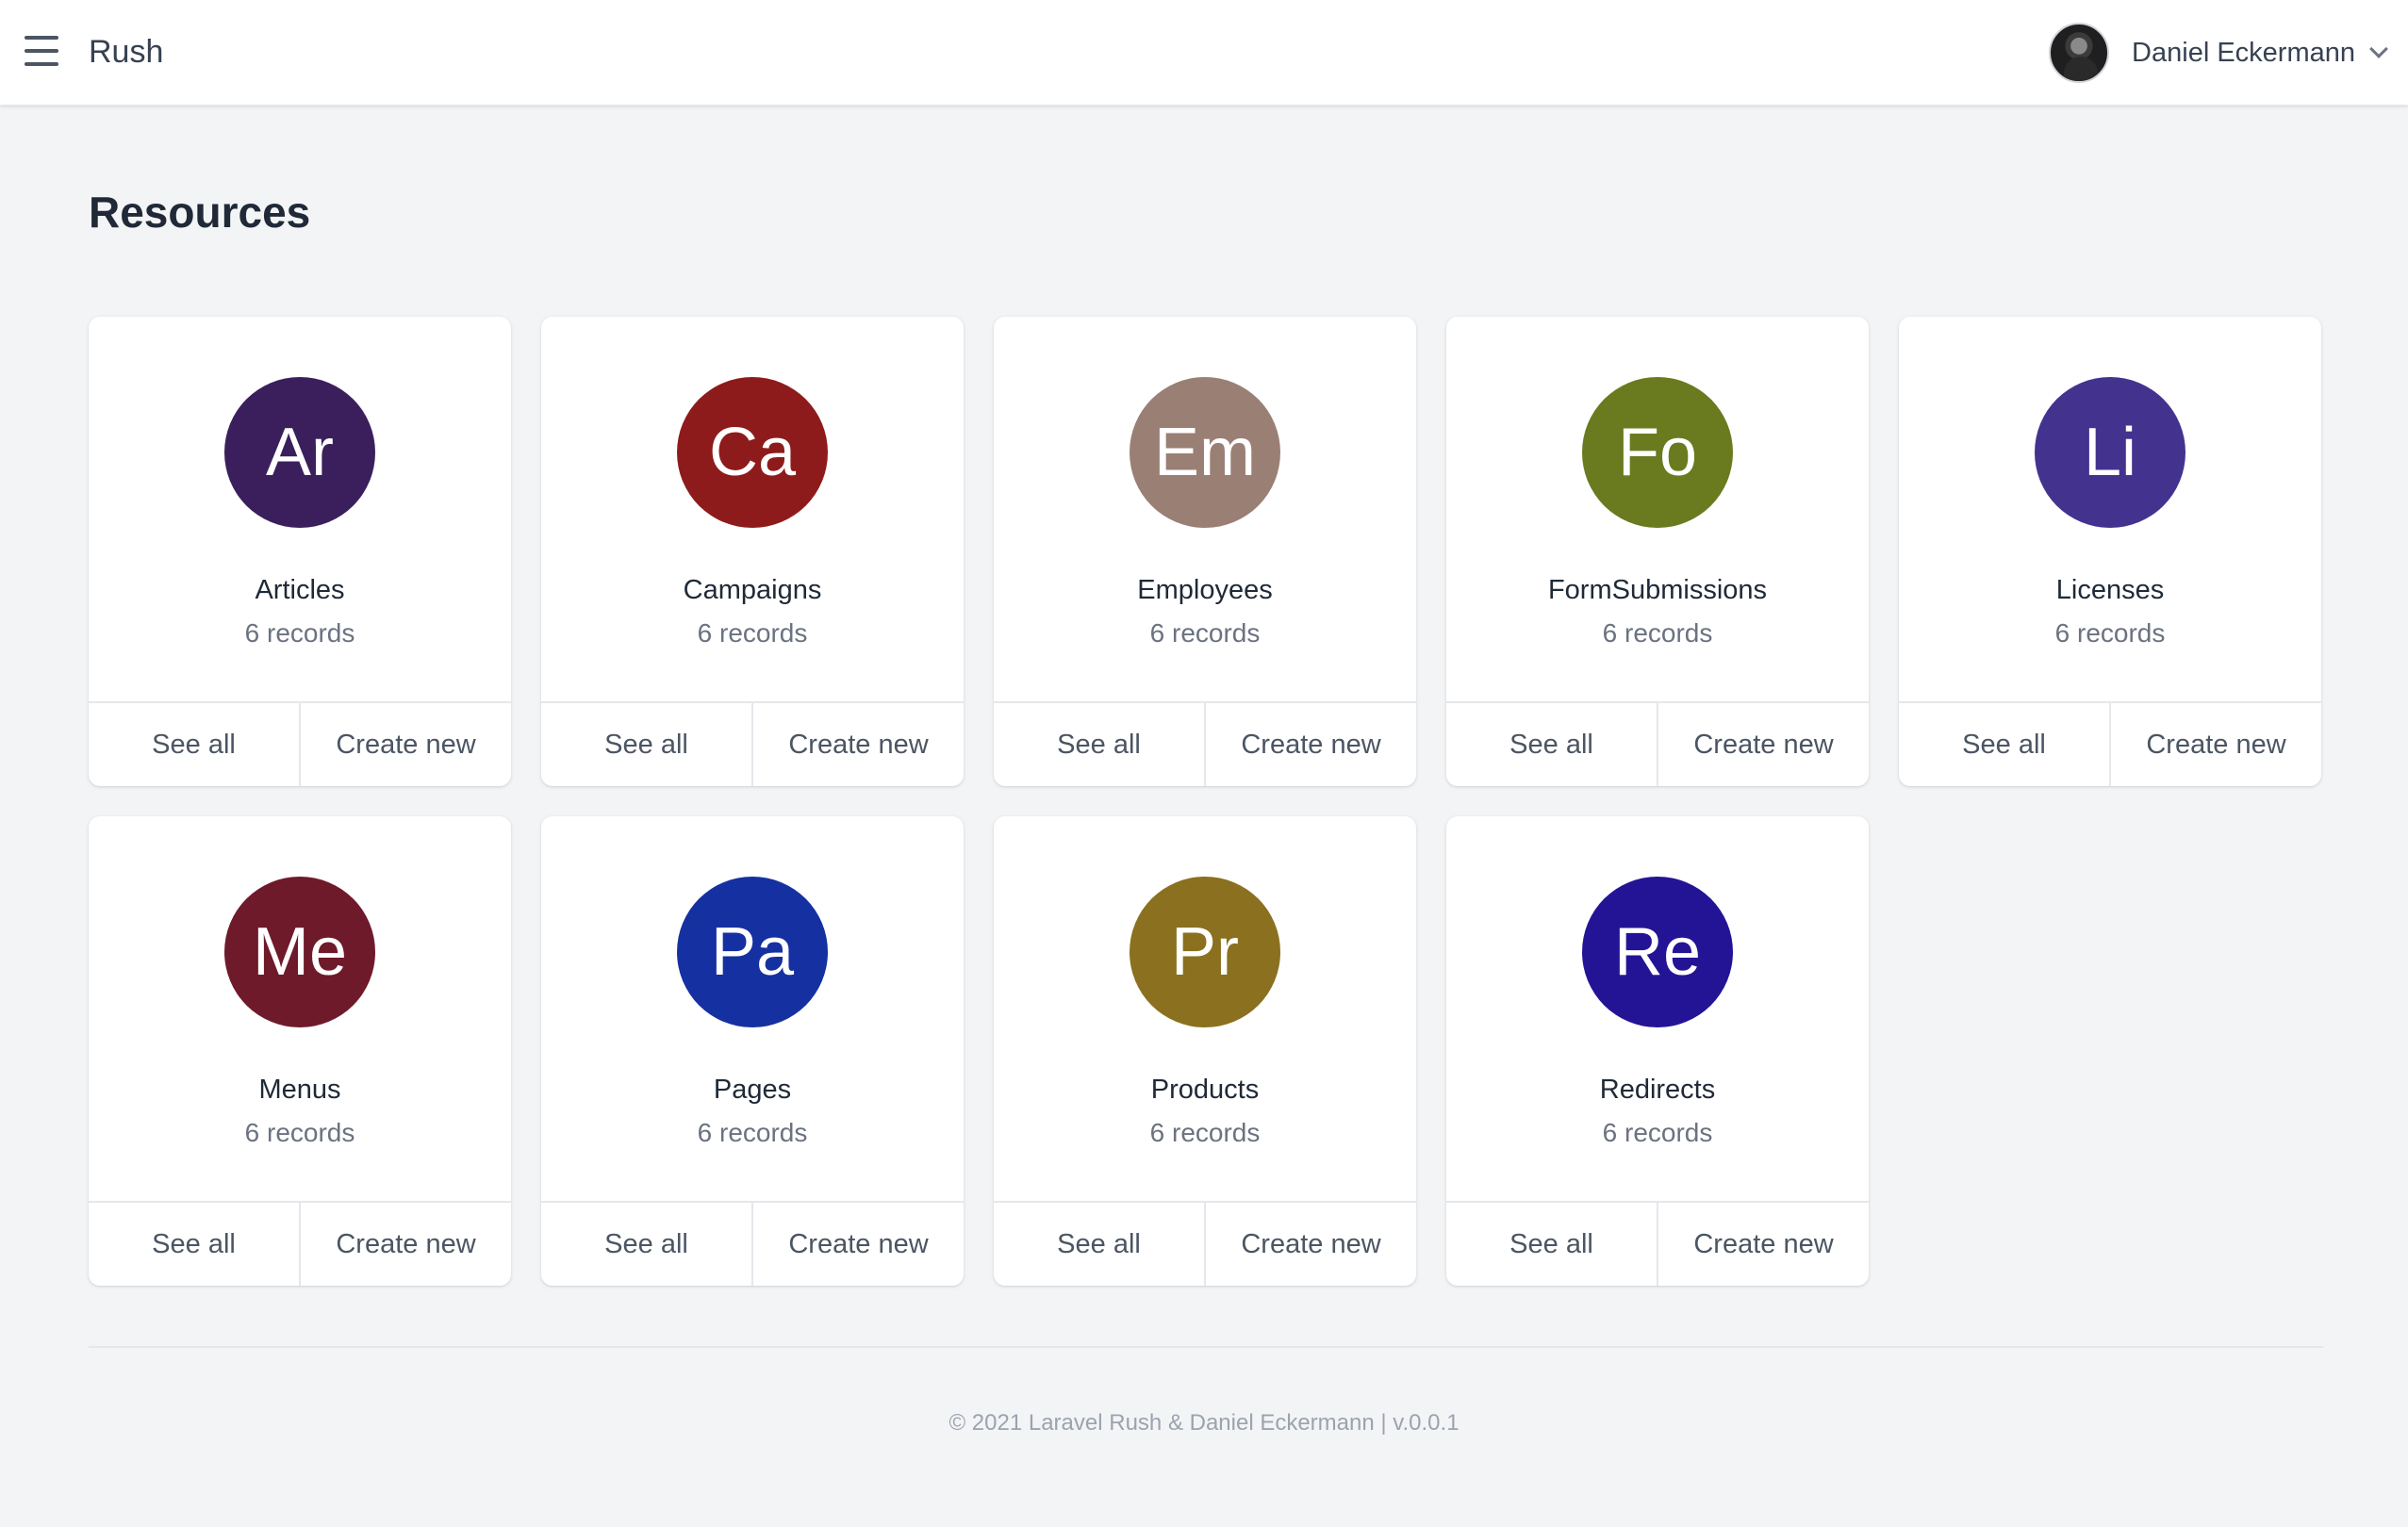  Describe the element at coordinates (2079, 53) in the screenshot. I see `user-avatar` at that location.